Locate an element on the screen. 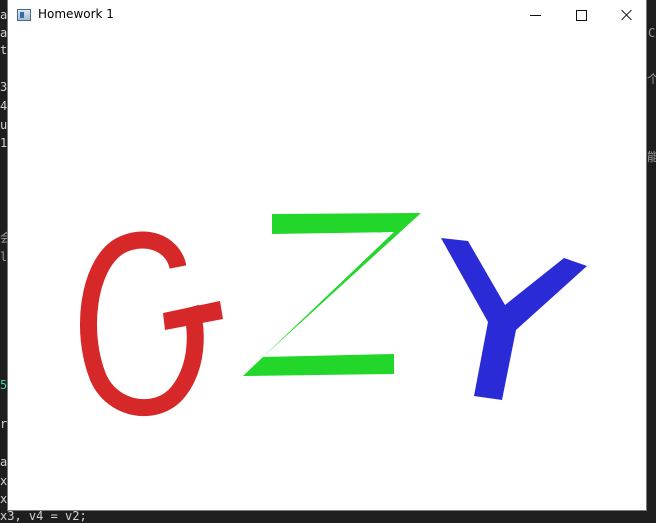 Image resolution: width=656 pixels, height=523 pixels. close-button is located at coordinates (627, 15).